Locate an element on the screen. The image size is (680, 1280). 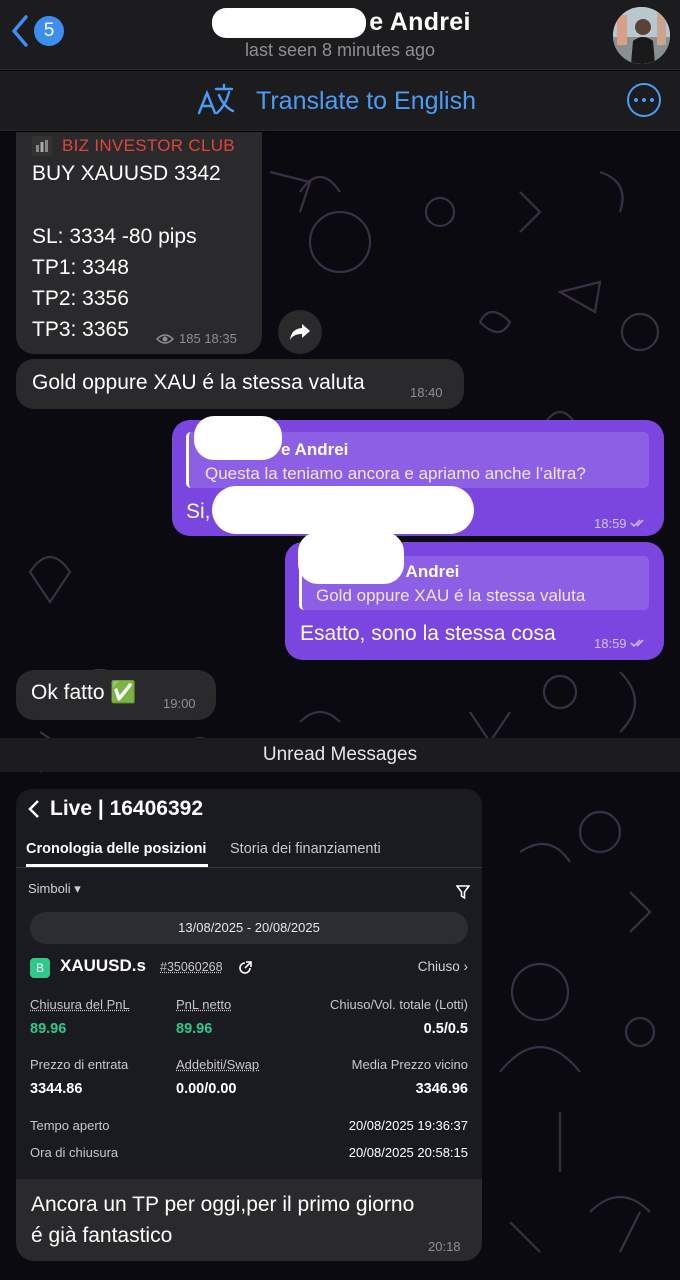
symbols-filter: Simboli ▾ is located at coordinates (54, 888).